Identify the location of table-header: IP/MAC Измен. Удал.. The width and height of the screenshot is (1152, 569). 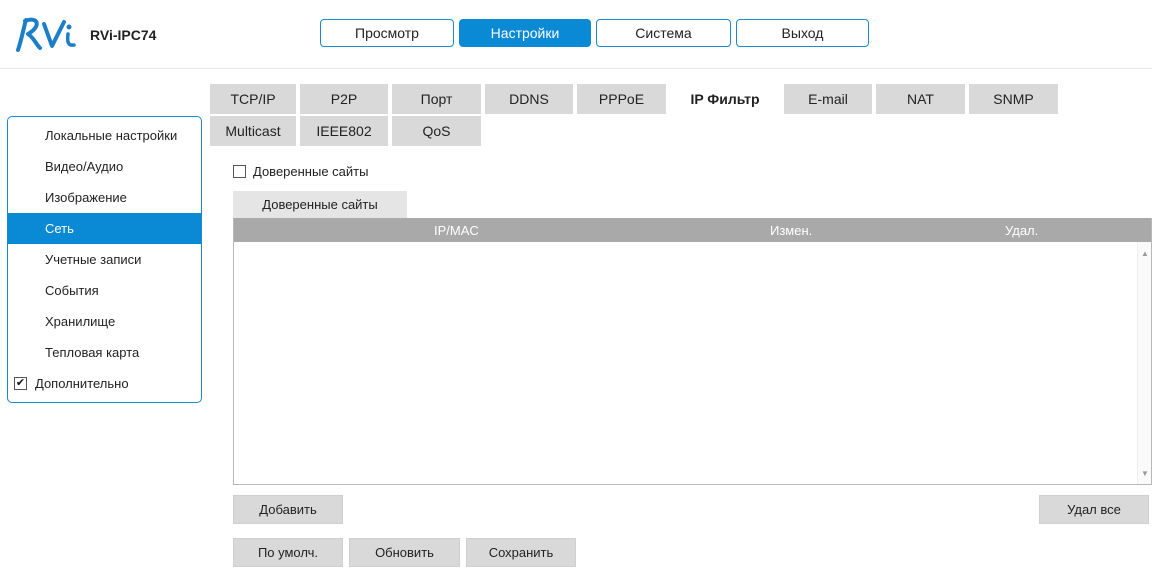
(692, 230).